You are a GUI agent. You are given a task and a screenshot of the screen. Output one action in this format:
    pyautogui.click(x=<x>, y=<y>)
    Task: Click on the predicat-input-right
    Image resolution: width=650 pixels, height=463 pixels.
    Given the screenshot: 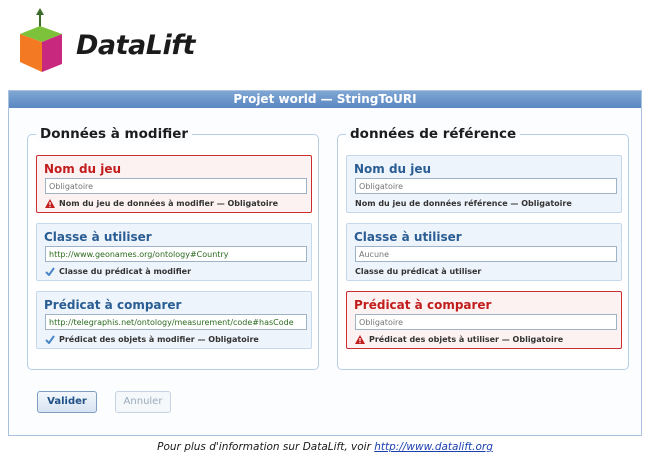 What is the action you would take?
    pyautogui.click(x=486, y=322)
    